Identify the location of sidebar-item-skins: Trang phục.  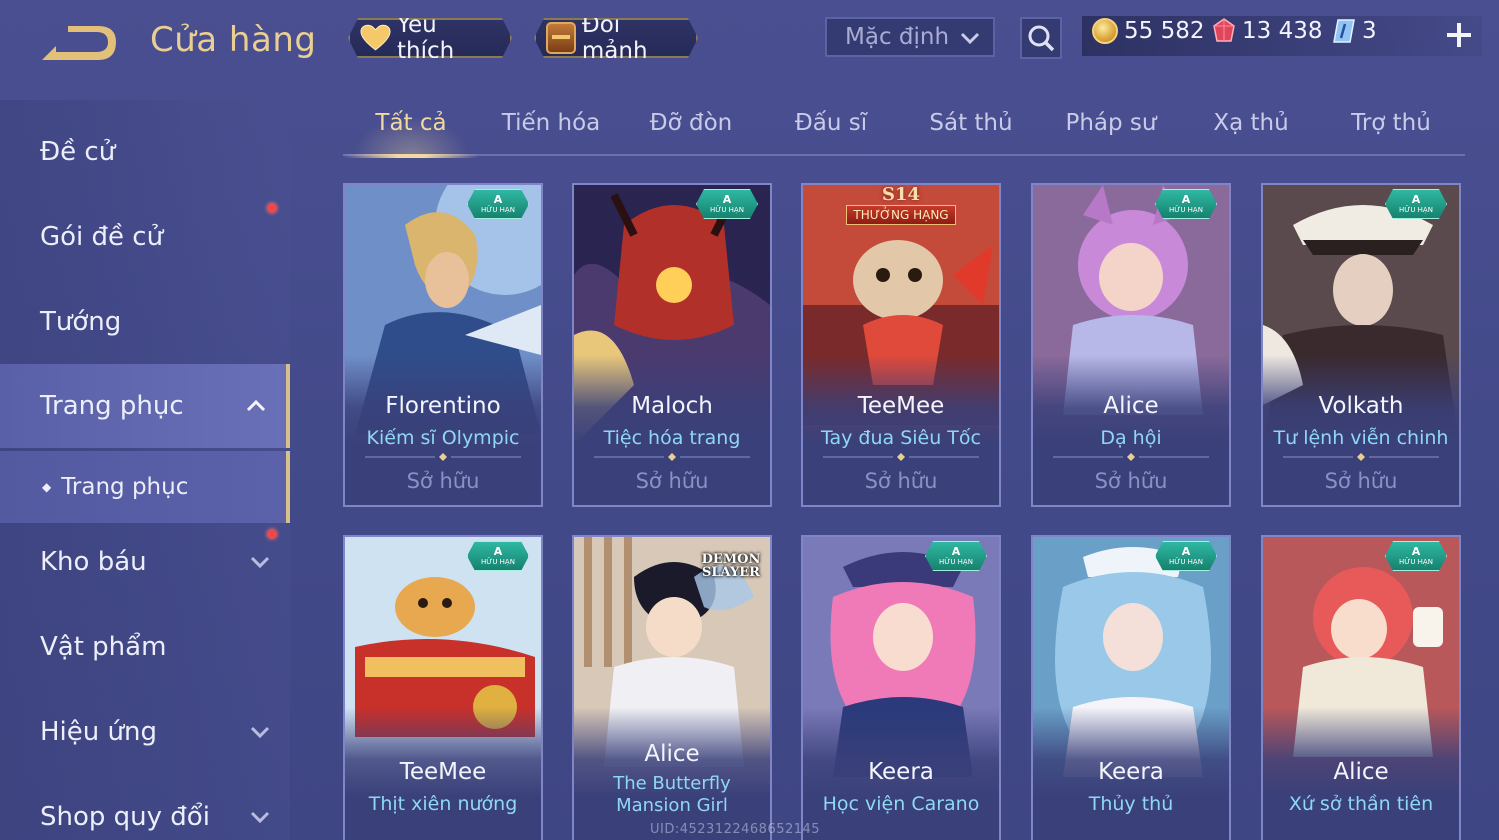
(145, 406).